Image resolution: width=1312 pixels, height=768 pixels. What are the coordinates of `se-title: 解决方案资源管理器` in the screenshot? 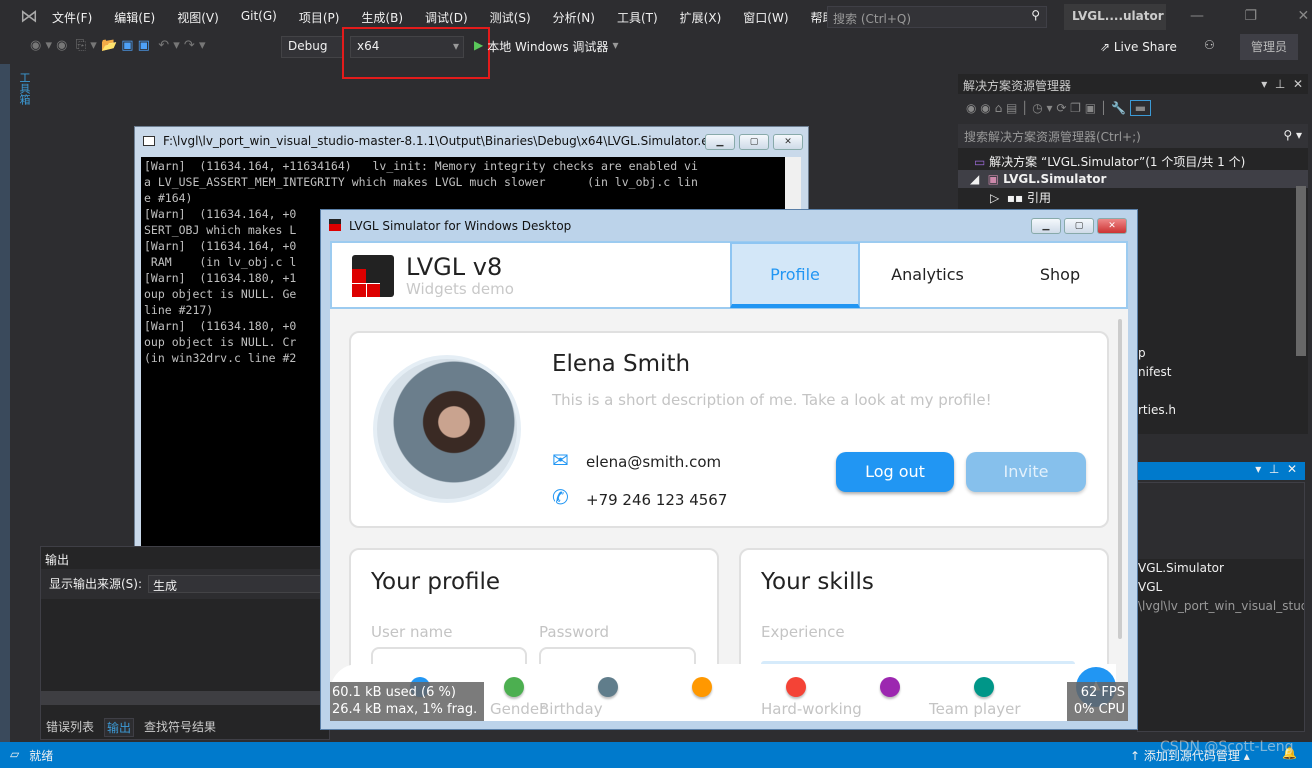 It's located at (1017, 86).